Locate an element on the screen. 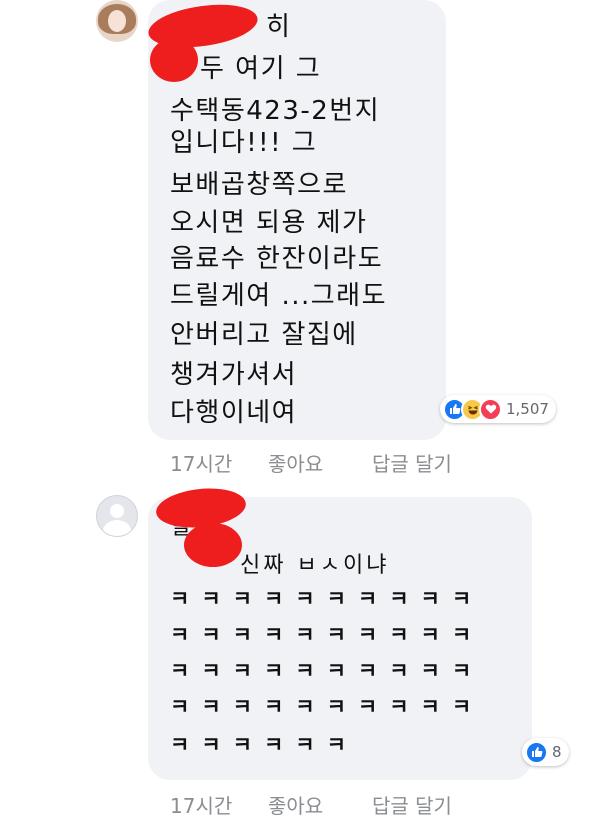 The height and width of the screenshot is (829, 600). comment-line: 두 여기 그 is located at coordinates (261, 69).